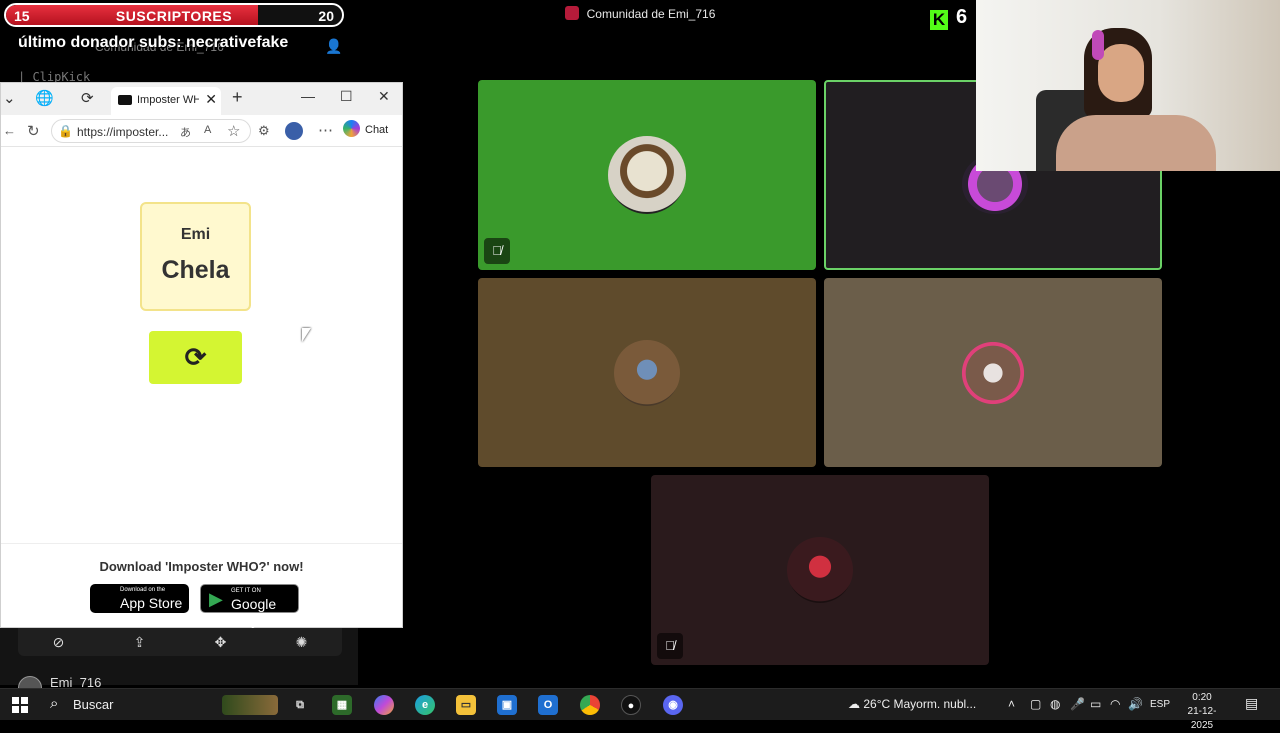 The image size is (1280, 733). I want to click on tab-bar: ⌄ 🌐 ⟳ Imposter WHO ✕ + — ☐ ✕, so click(201, 99).